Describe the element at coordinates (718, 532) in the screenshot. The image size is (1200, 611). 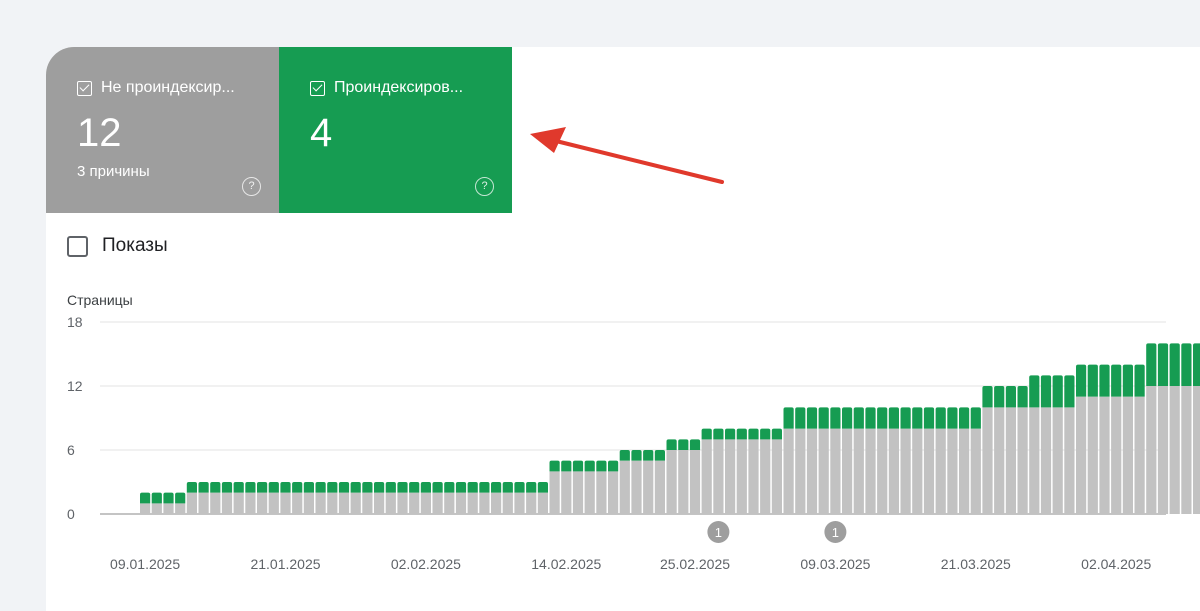
I see `annotation-label: 1` at that location.